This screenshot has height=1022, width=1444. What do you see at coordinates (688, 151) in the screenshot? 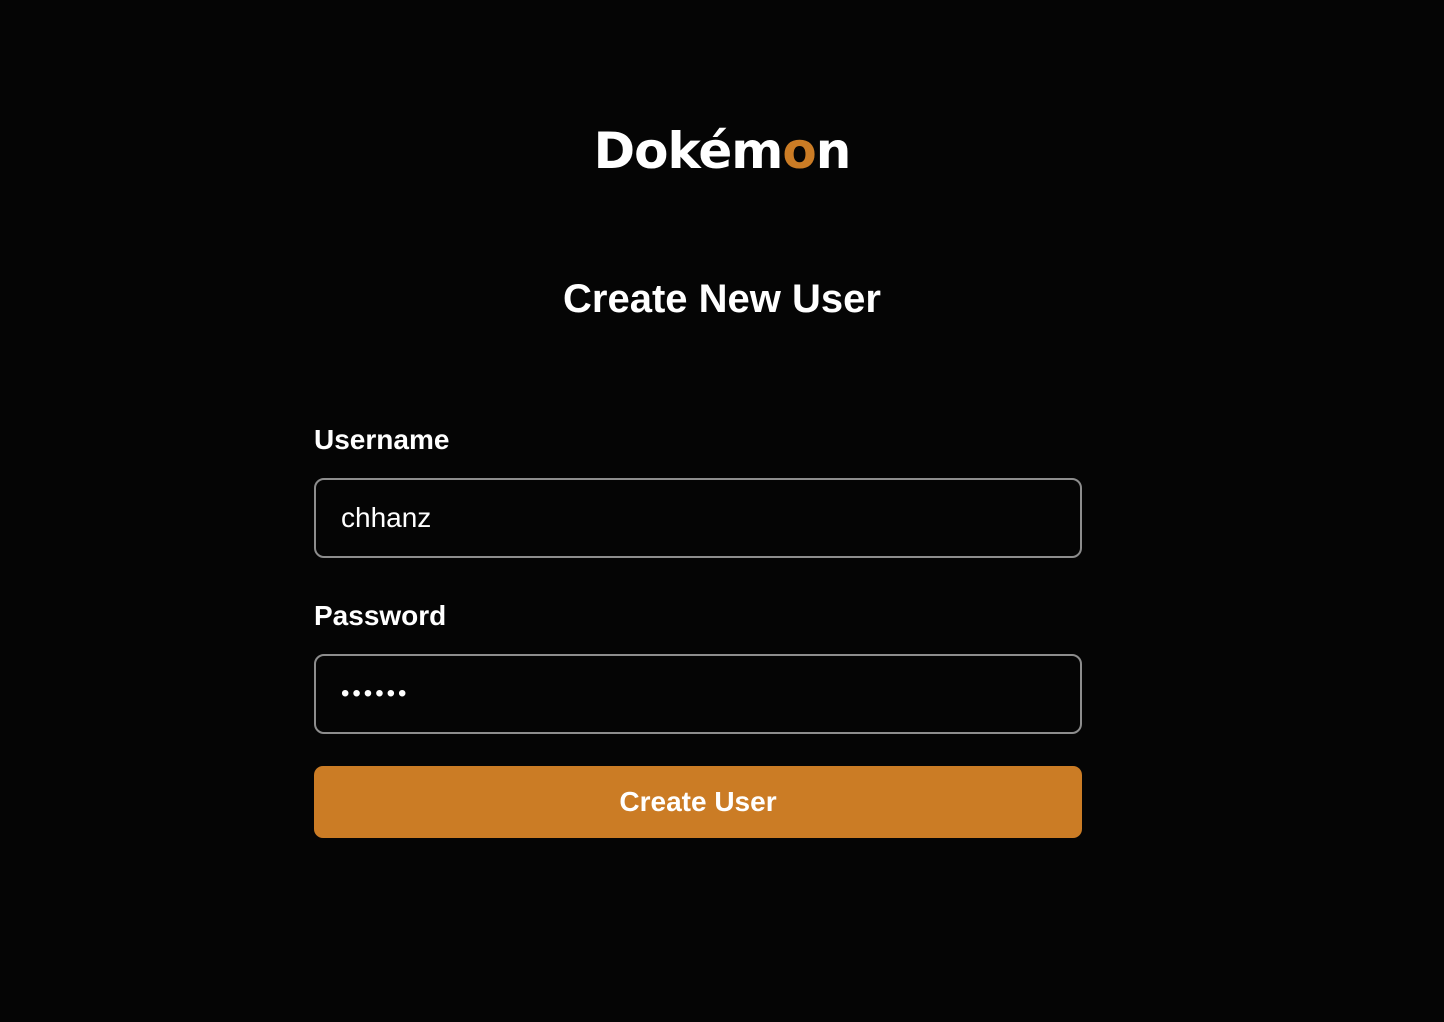
I see `logo-text-prefix: Dokém` at bounding box center [688, 151].